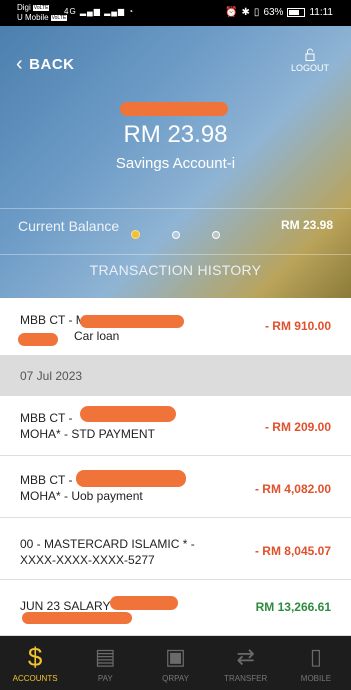 The width and height of the screenshot is (351, 690). I want to click on back-button: ‹ BACK, so click(45, 64).